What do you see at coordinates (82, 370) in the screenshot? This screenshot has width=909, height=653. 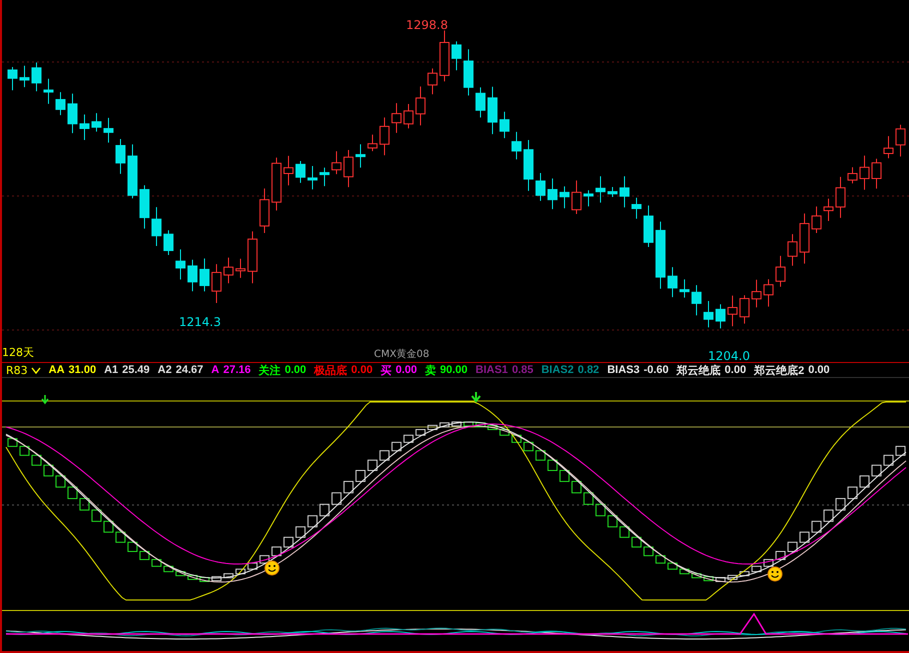 I see `indicator-value: 31.00` at bounding box center [82, 370].